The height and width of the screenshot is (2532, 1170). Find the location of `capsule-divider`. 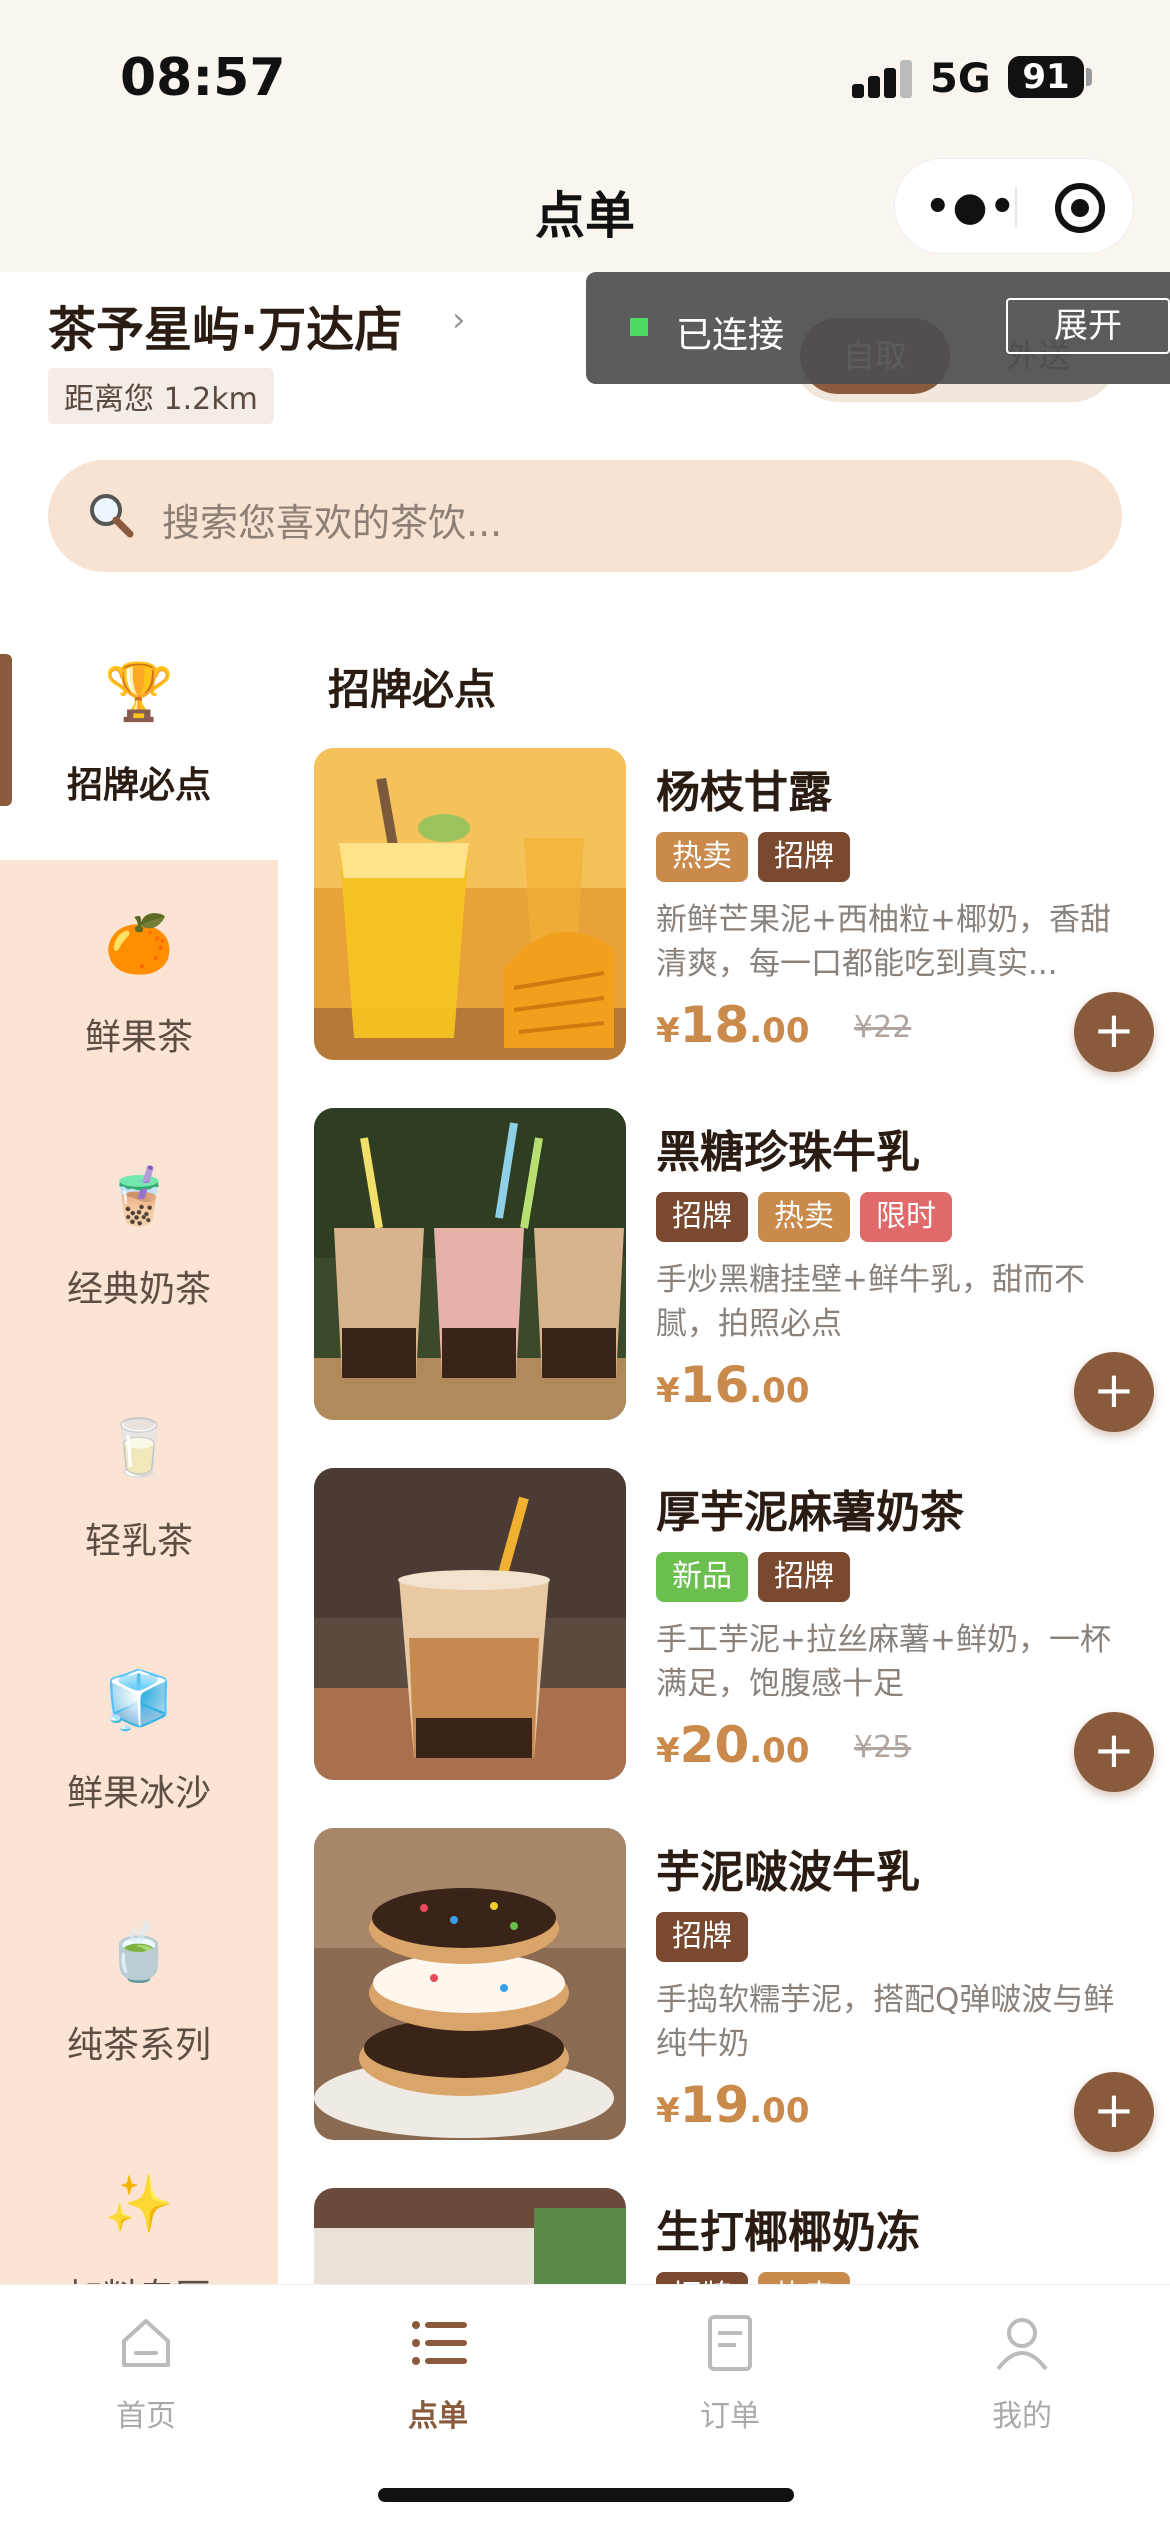

capsule-divider is located at coordinates (1016, 207).